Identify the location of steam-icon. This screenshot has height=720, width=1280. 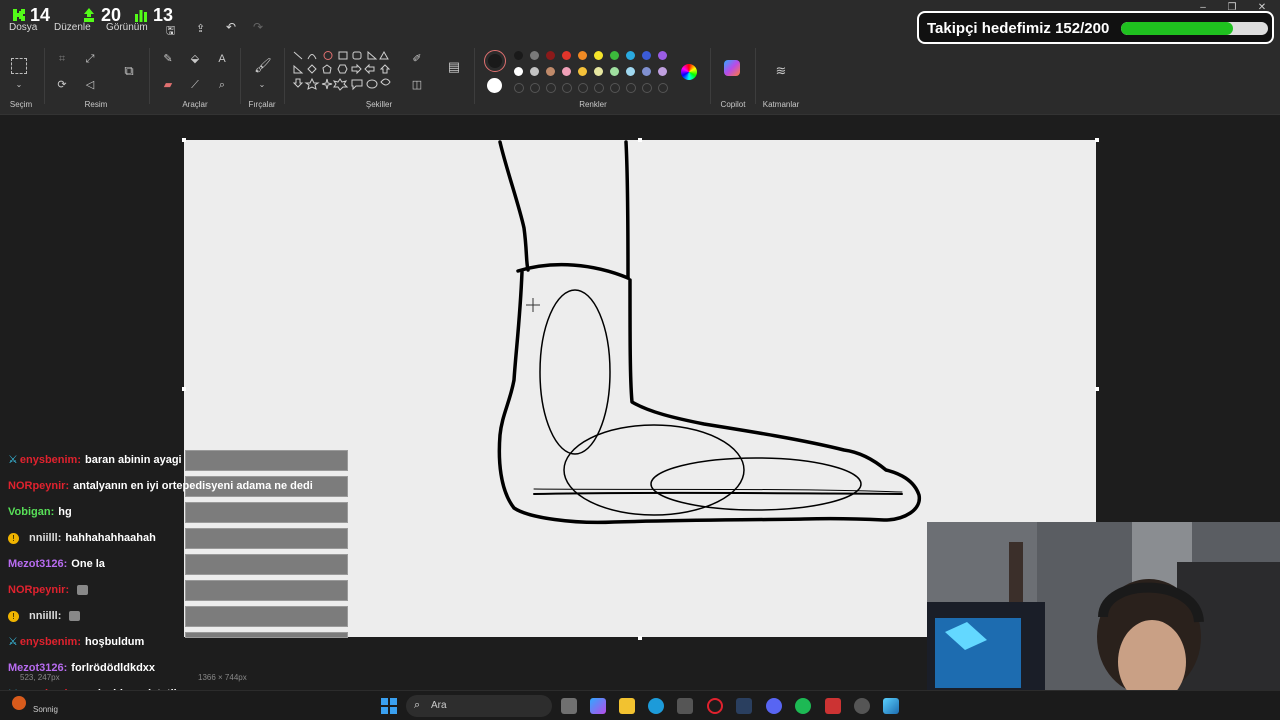
(744, 706).